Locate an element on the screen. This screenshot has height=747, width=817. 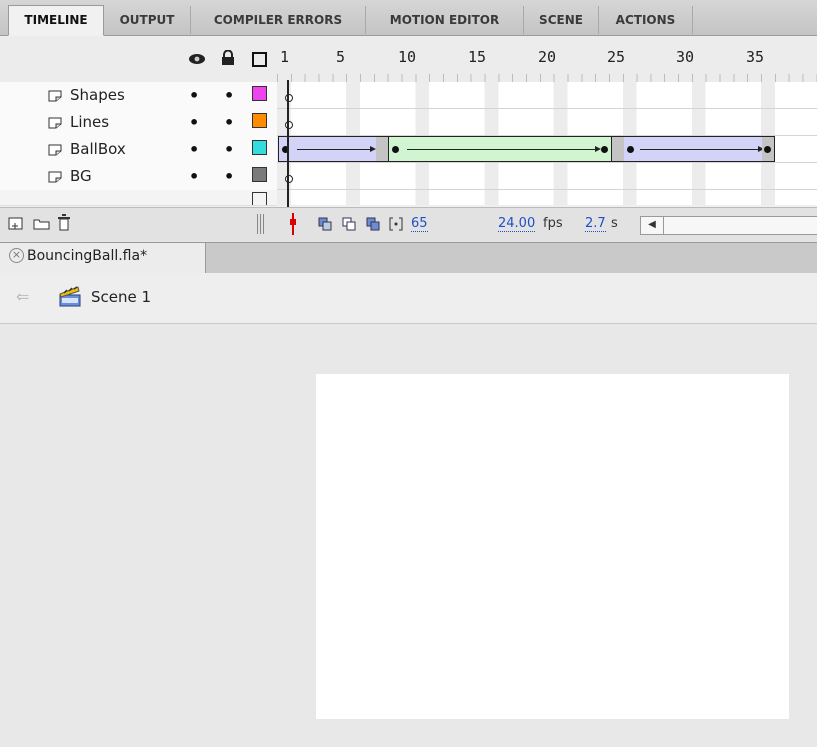
elapsed-time-unit: s is located at coordinates (614, 223).